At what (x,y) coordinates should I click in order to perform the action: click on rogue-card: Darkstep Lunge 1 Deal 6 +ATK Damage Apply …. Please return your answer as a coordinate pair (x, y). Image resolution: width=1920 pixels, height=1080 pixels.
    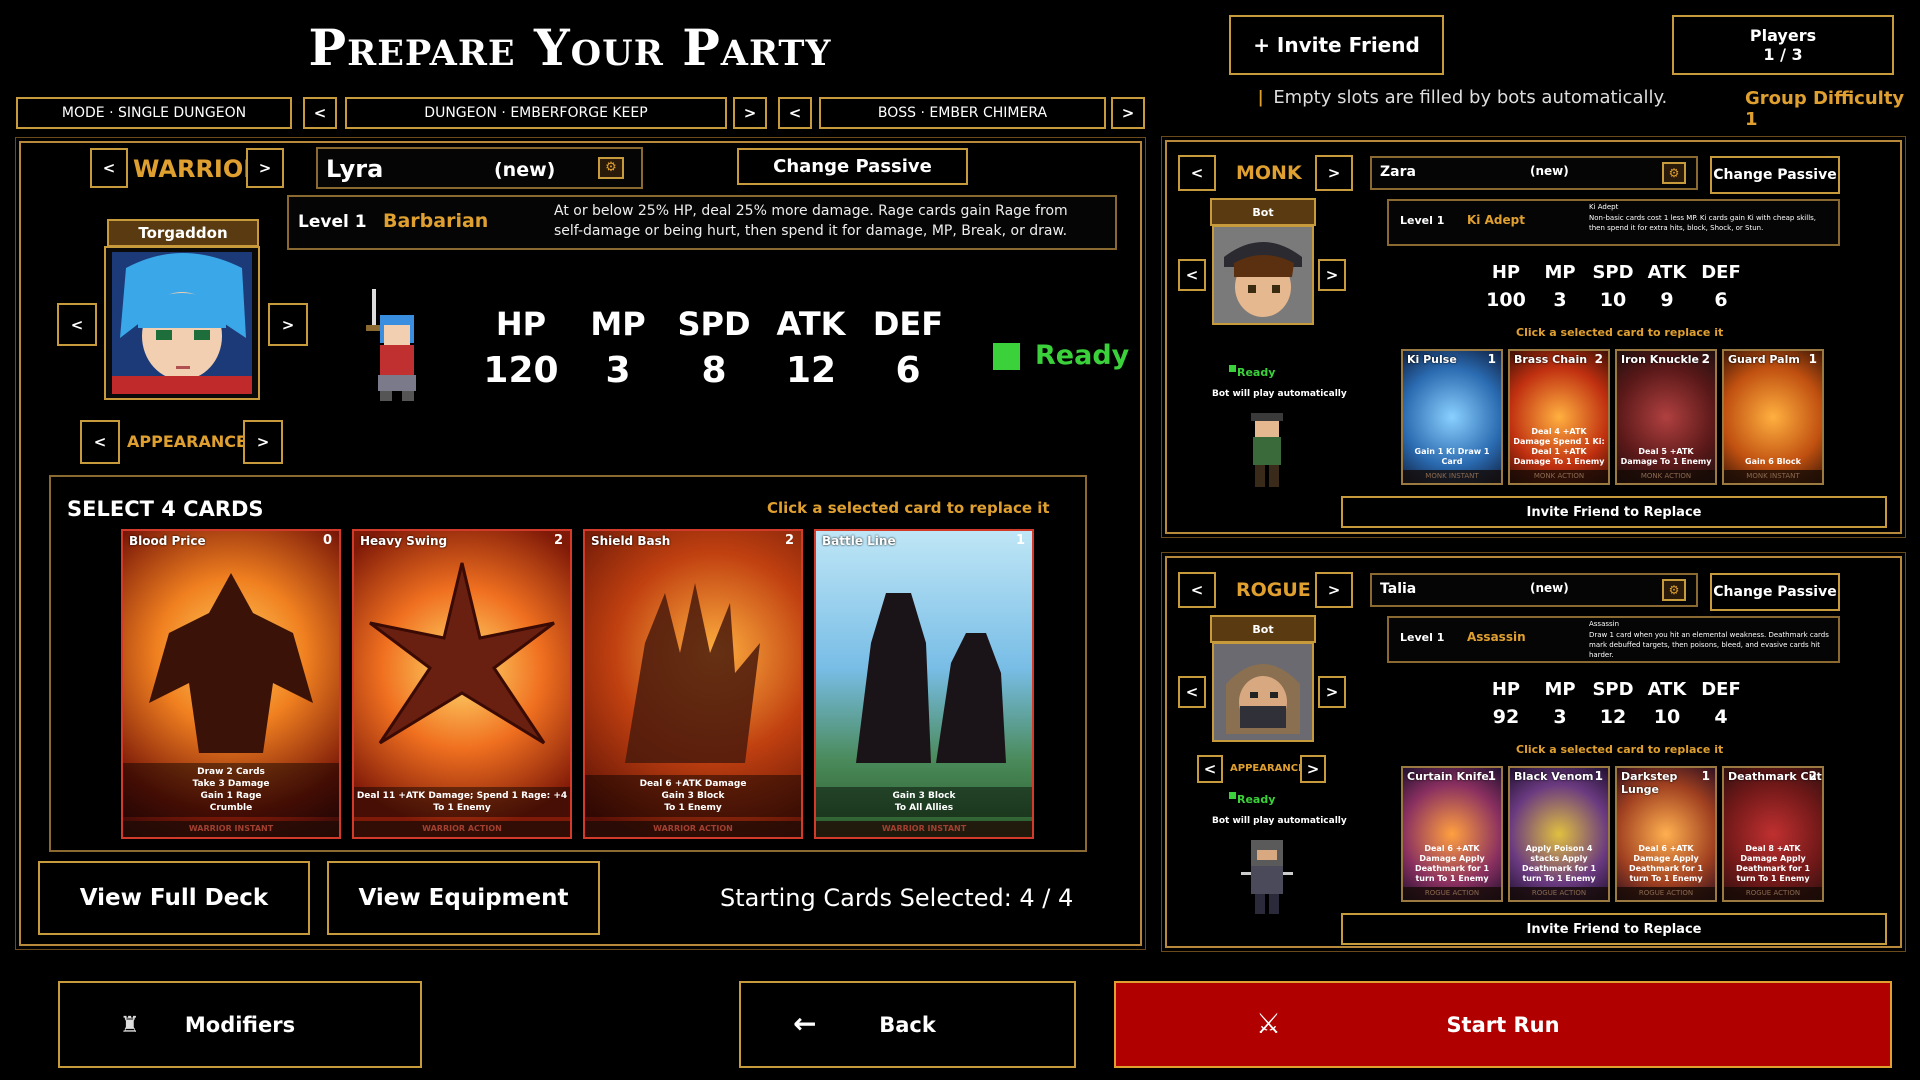
    Looking at the image, I should click on (1666, 834).